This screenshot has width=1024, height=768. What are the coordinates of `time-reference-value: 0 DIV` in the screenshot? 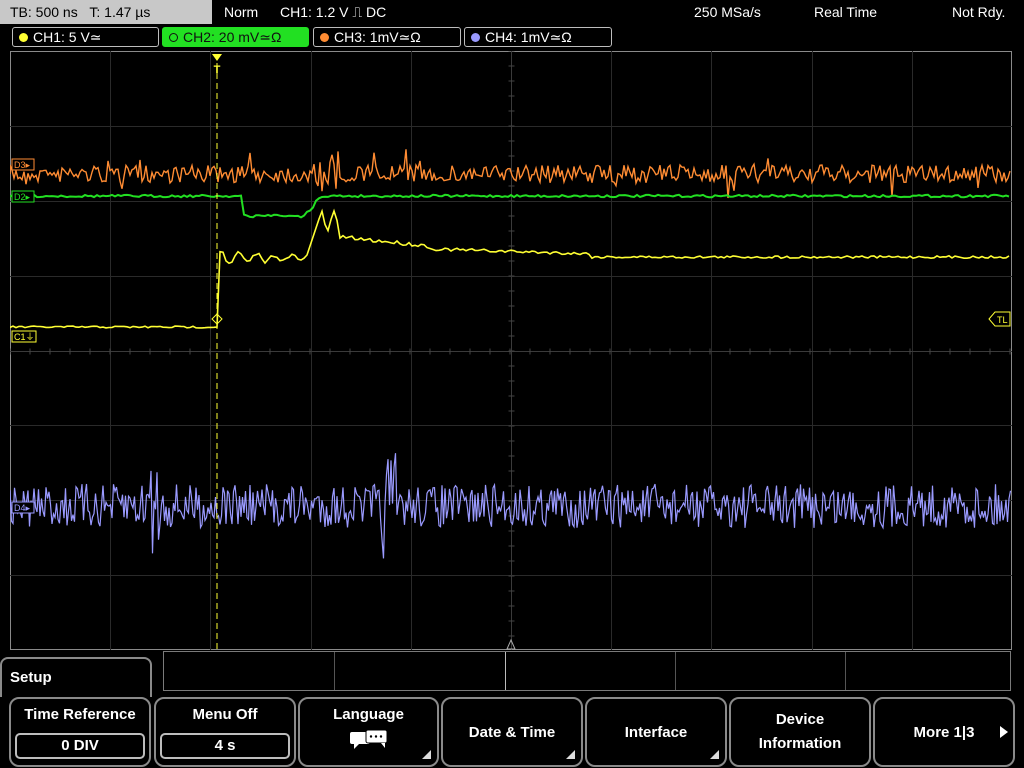 It's located at (80, 746).